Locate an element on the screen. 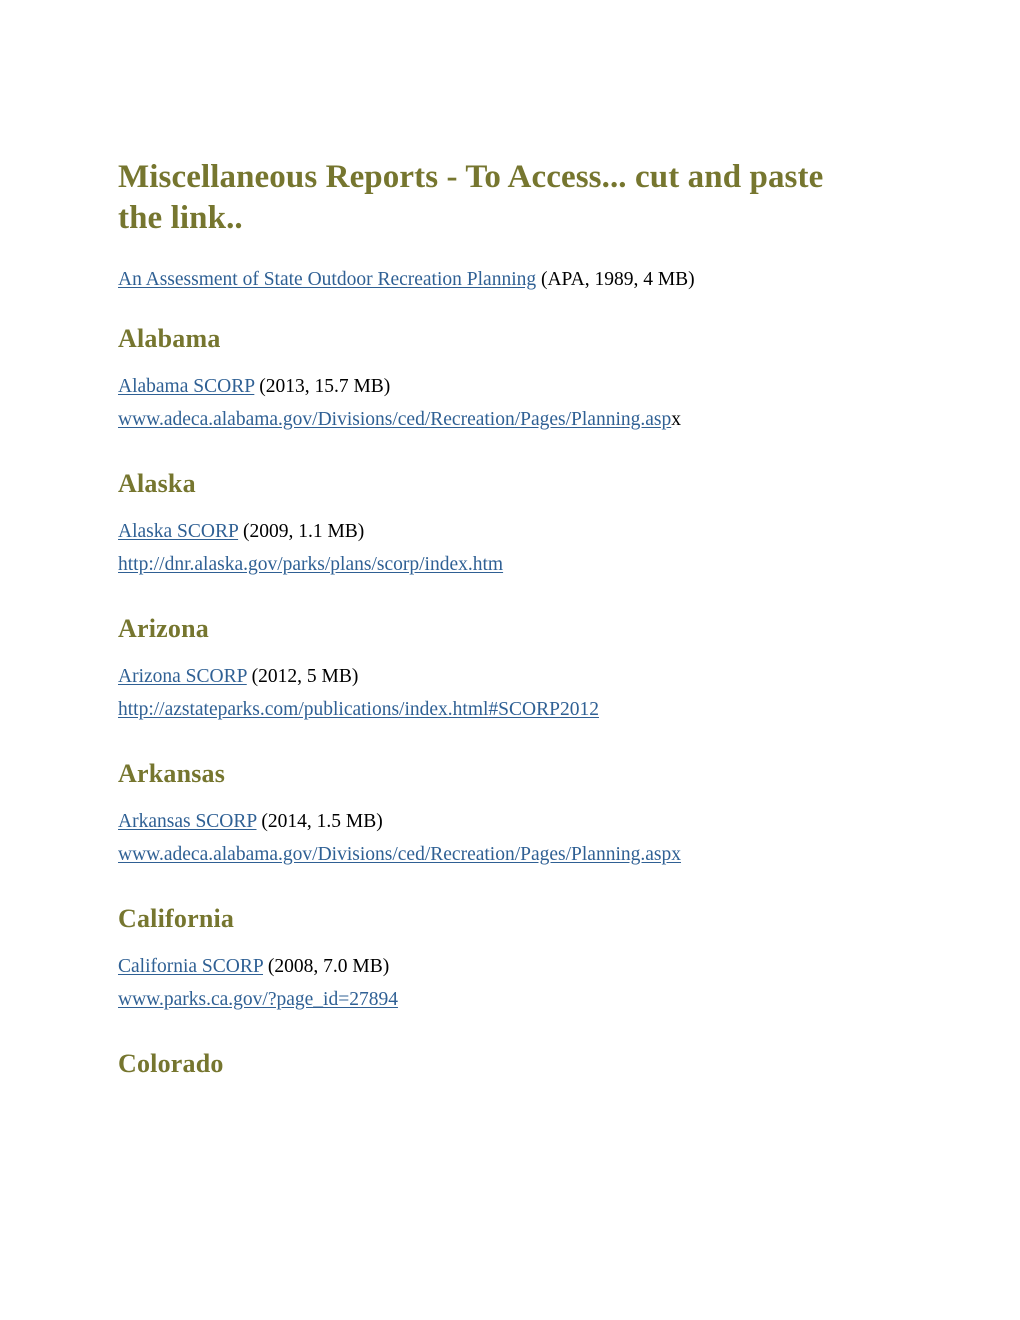 Image resolution: width=1020 pixels, height=1320 pixels. heading-arizona: Arizona is located at coordinates (163, 628).